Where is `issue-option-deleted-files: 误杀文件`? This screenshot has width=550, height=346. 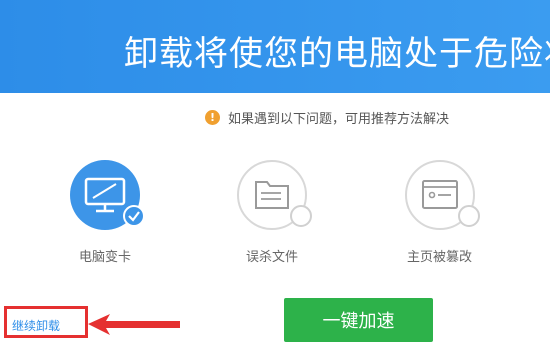 issue-option-deleted-files: 误杀文件 is located at coordinates (277, 215).